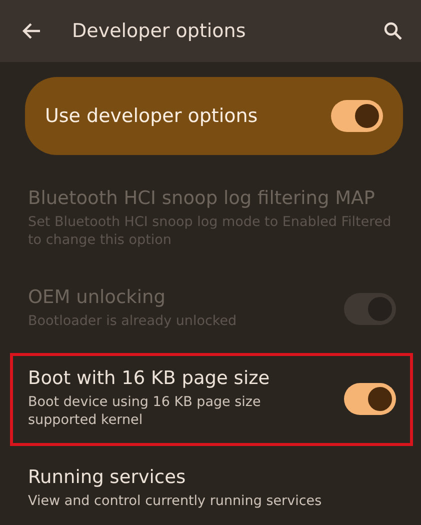  I want to click on setting-summary: View and control currently running services, so click(175, 501).